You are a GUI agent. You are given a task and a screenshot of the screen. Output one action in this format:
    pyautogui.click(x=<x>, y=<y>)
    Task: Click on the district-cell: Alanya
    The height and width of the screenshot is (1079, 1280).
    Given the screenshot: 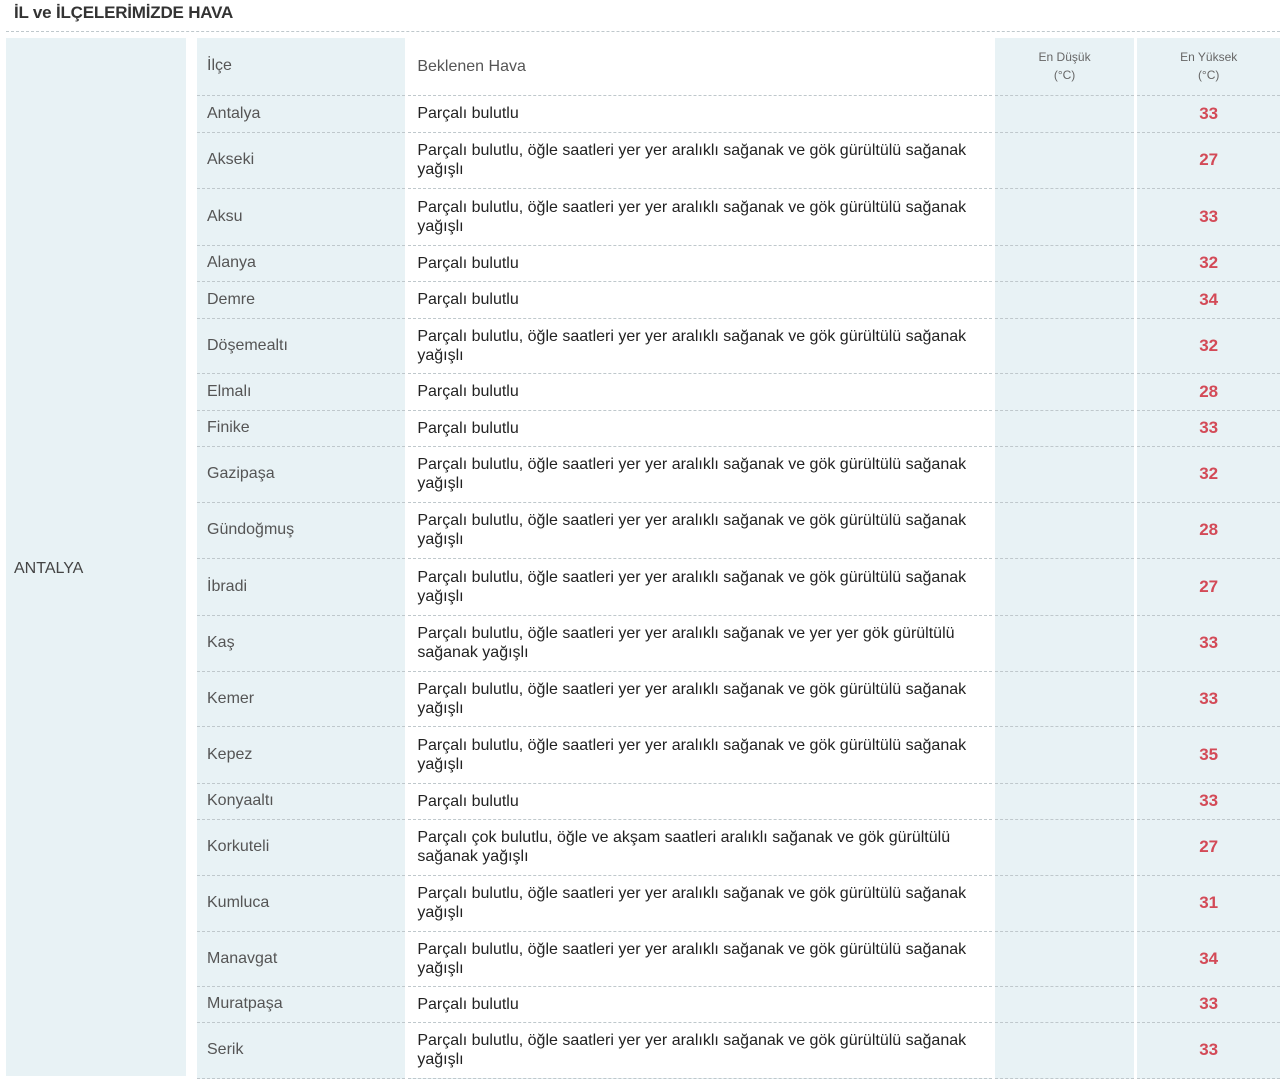 What is the action you would take?
    pyautogui.click(x=302, y=263)
    